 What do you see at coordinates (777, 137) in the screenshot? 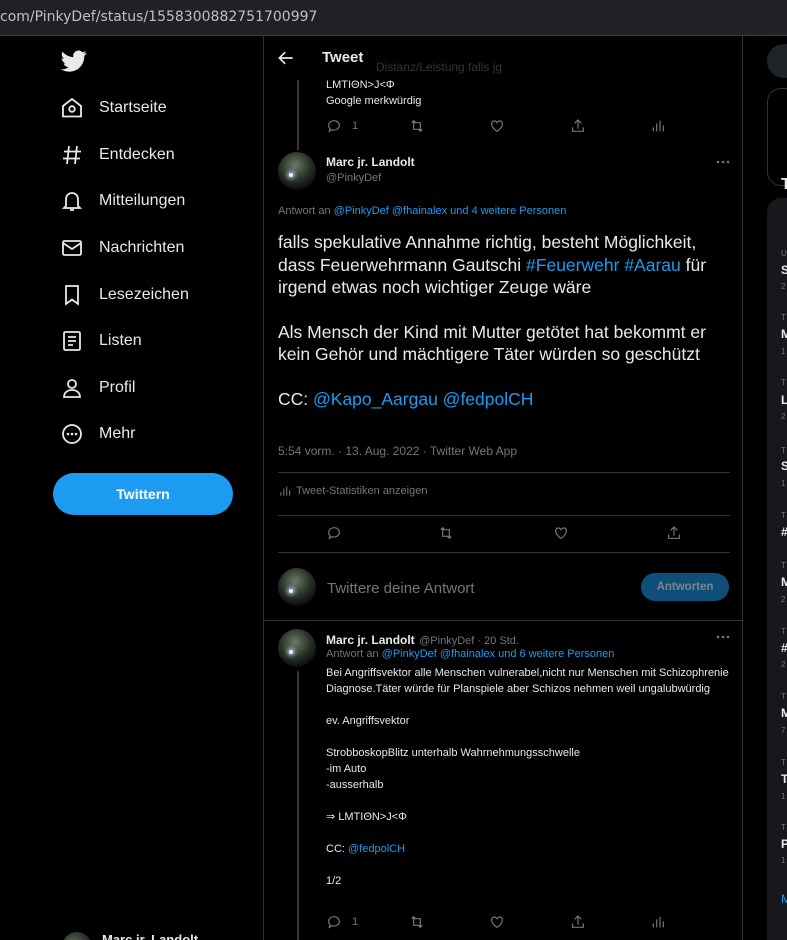
I see `media-card` at bounding box center [777, 137].